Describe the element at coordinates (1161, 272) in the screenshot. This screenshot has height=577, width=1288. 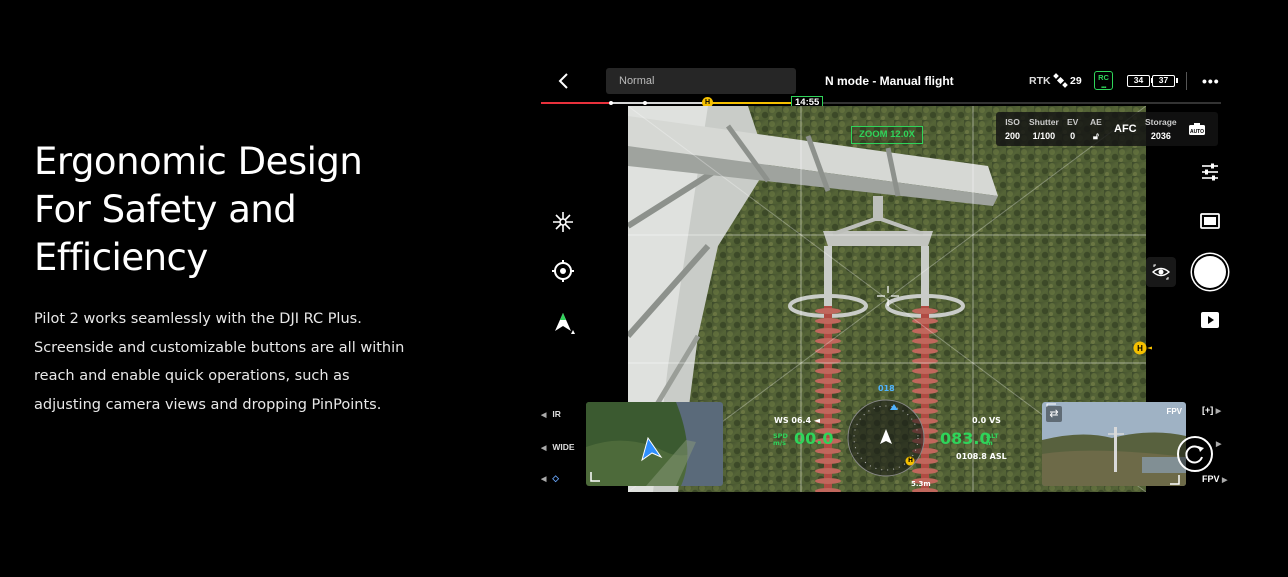
I see `smart-track-button` at that location.